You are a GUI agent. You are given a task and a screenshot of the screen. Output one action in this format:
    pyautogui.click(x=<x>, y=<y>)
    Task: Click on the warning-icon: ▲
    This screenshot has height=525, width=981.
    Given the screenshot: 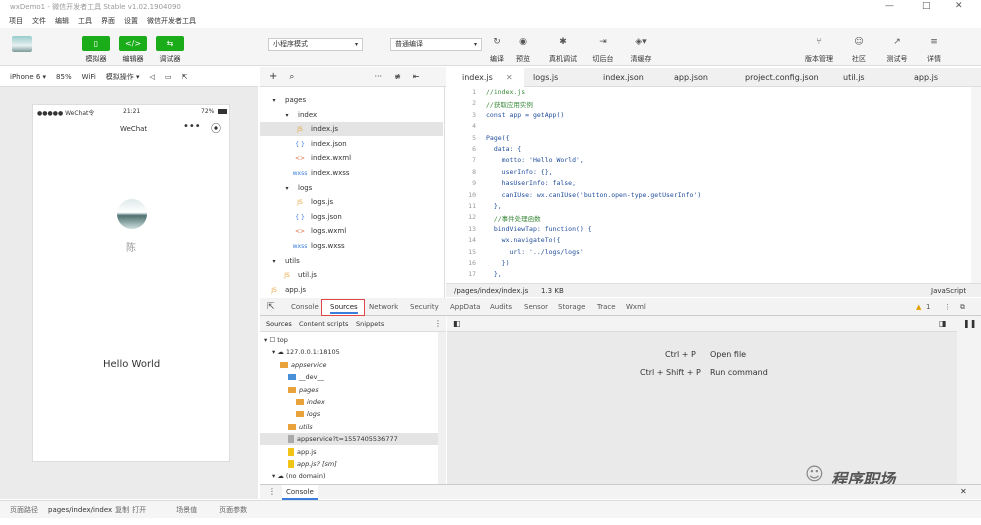 What is the action you would take?
    pyautogui.click(x=918, y=307)
    